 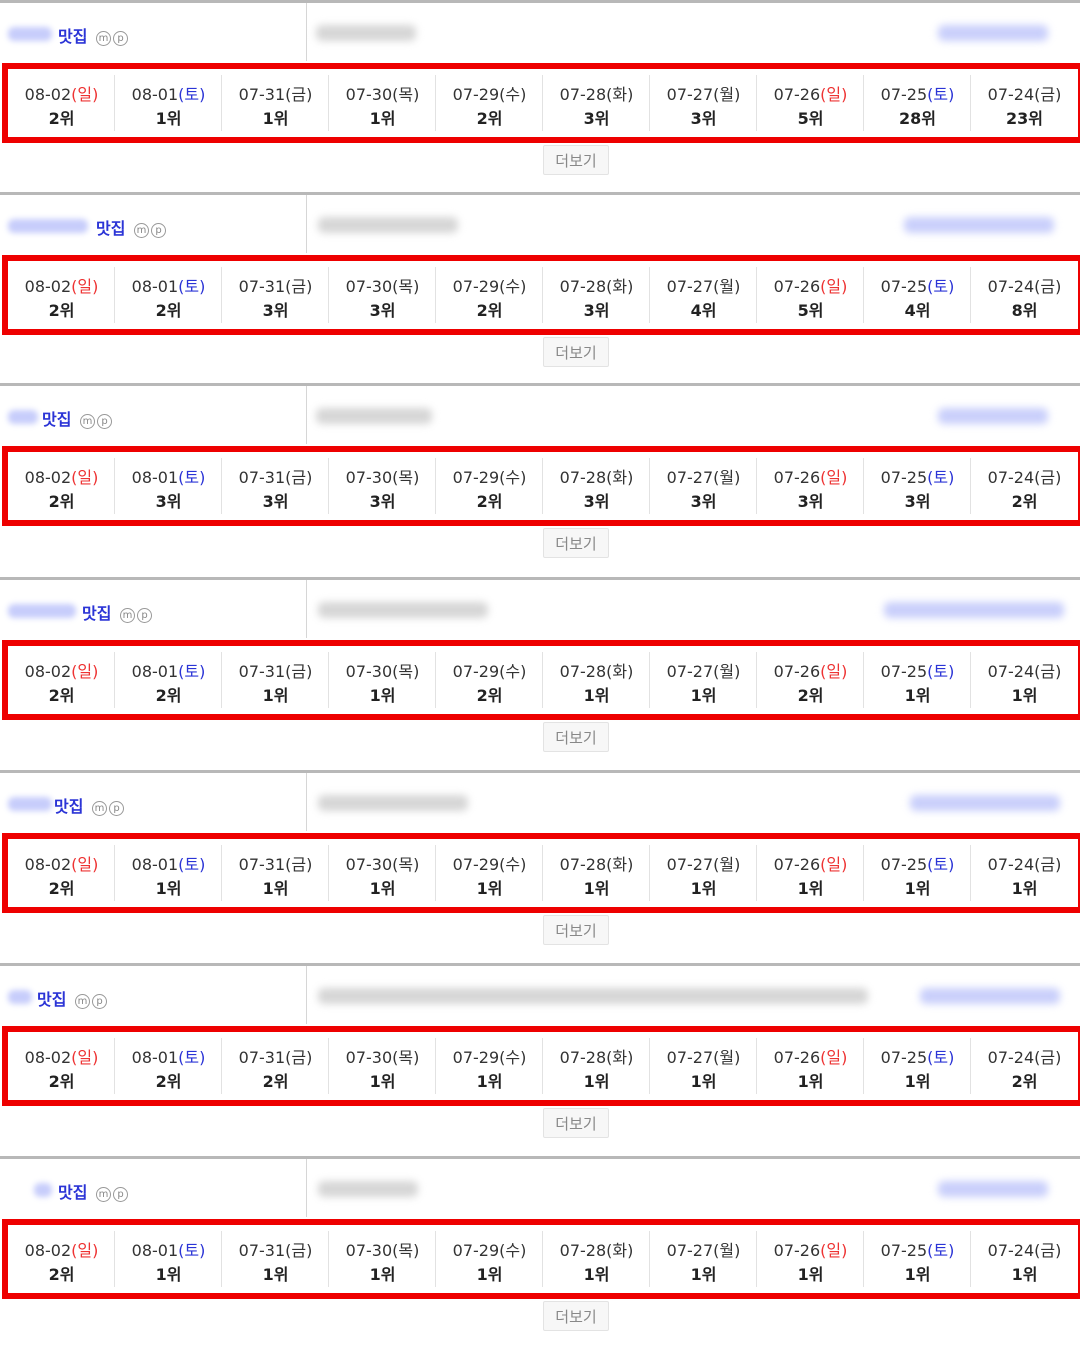 I want to click on weekday-text: (일), so click(x=85, y=477).